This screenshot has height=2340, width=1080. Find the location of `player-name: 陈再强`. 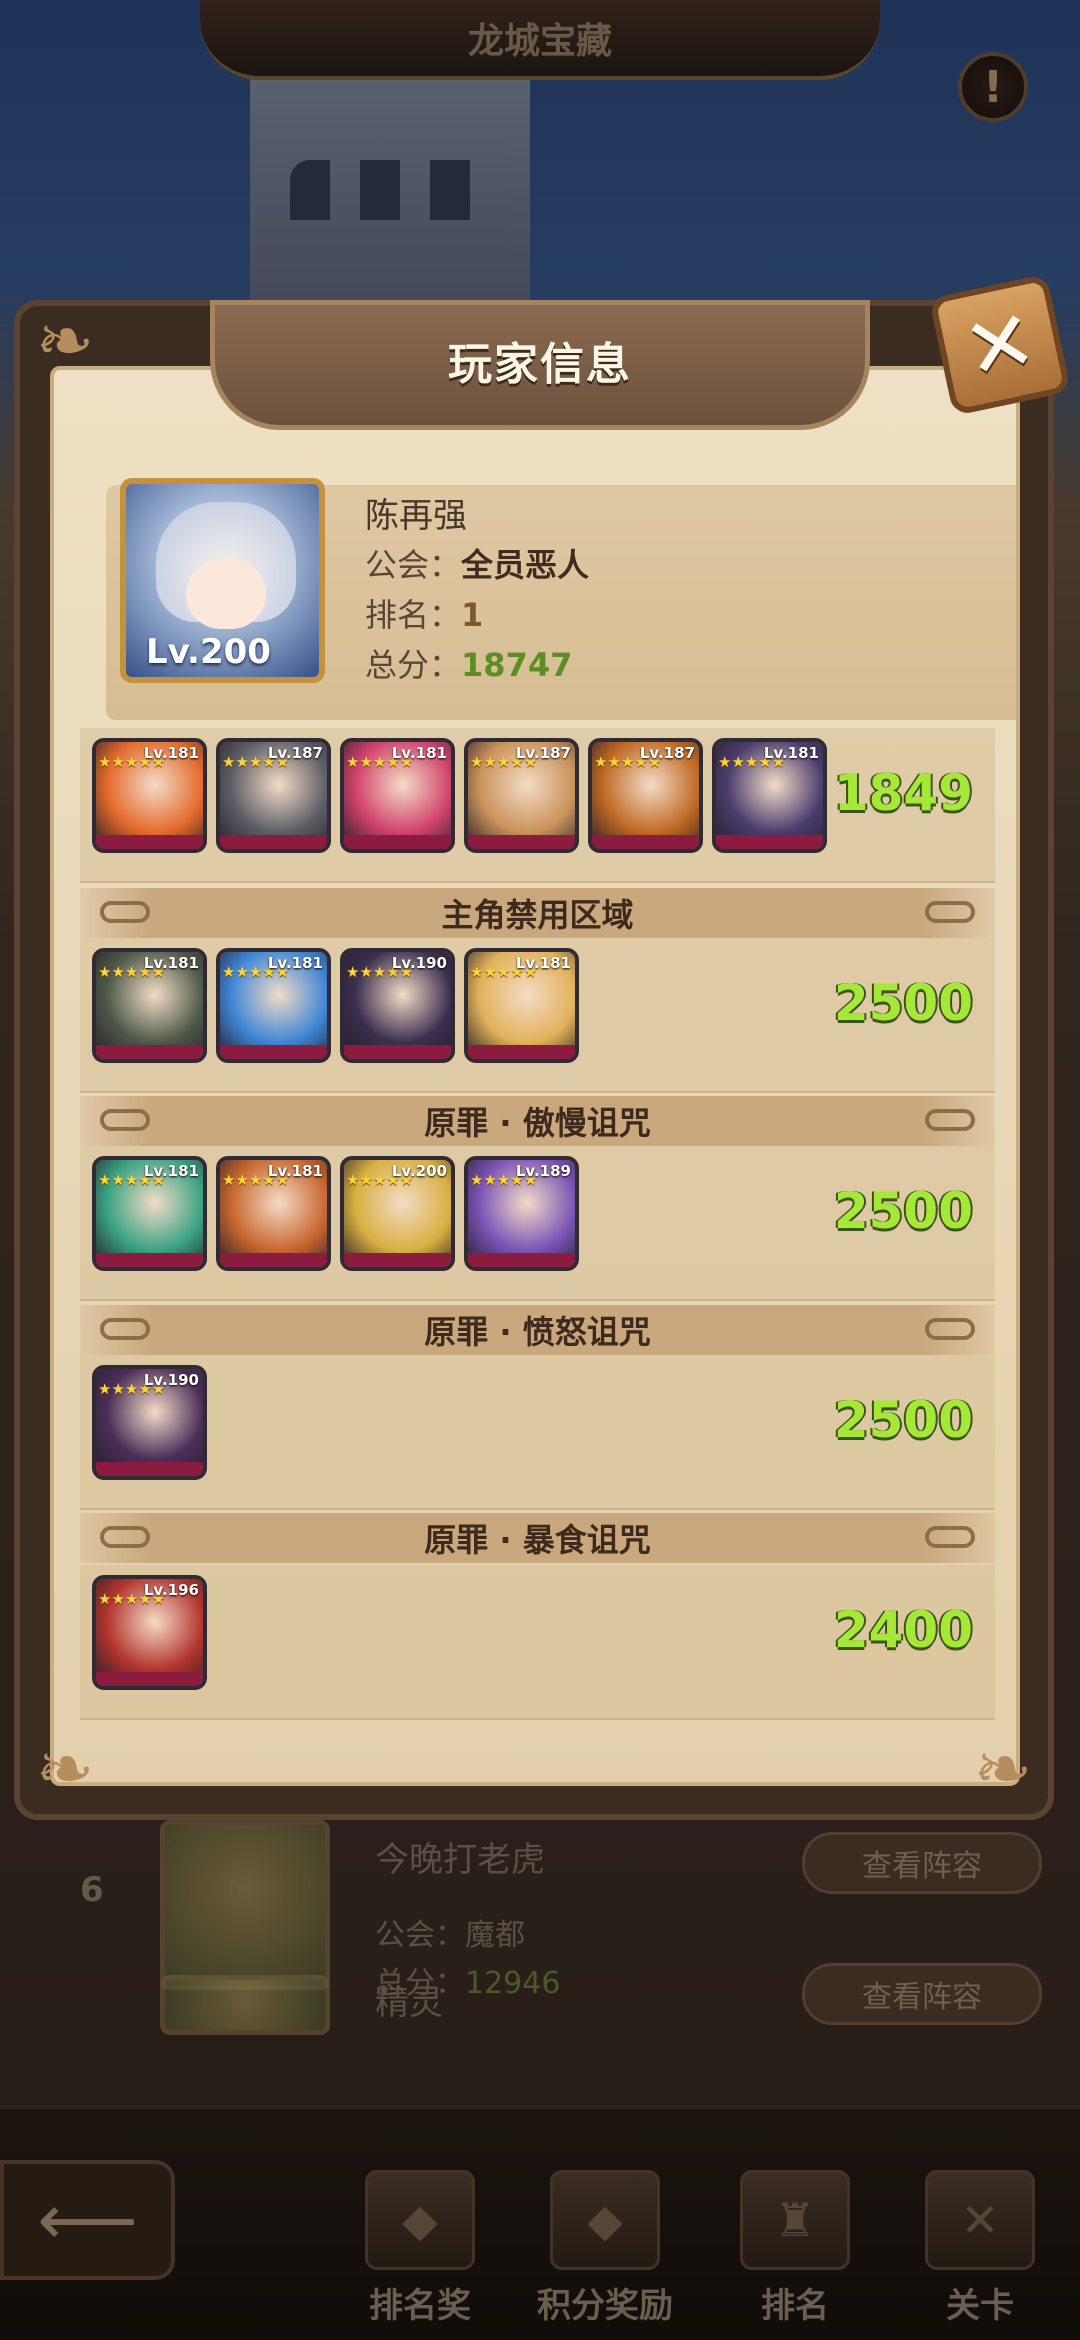

player-name: 陈再强 is located at coordinates (416, 516).